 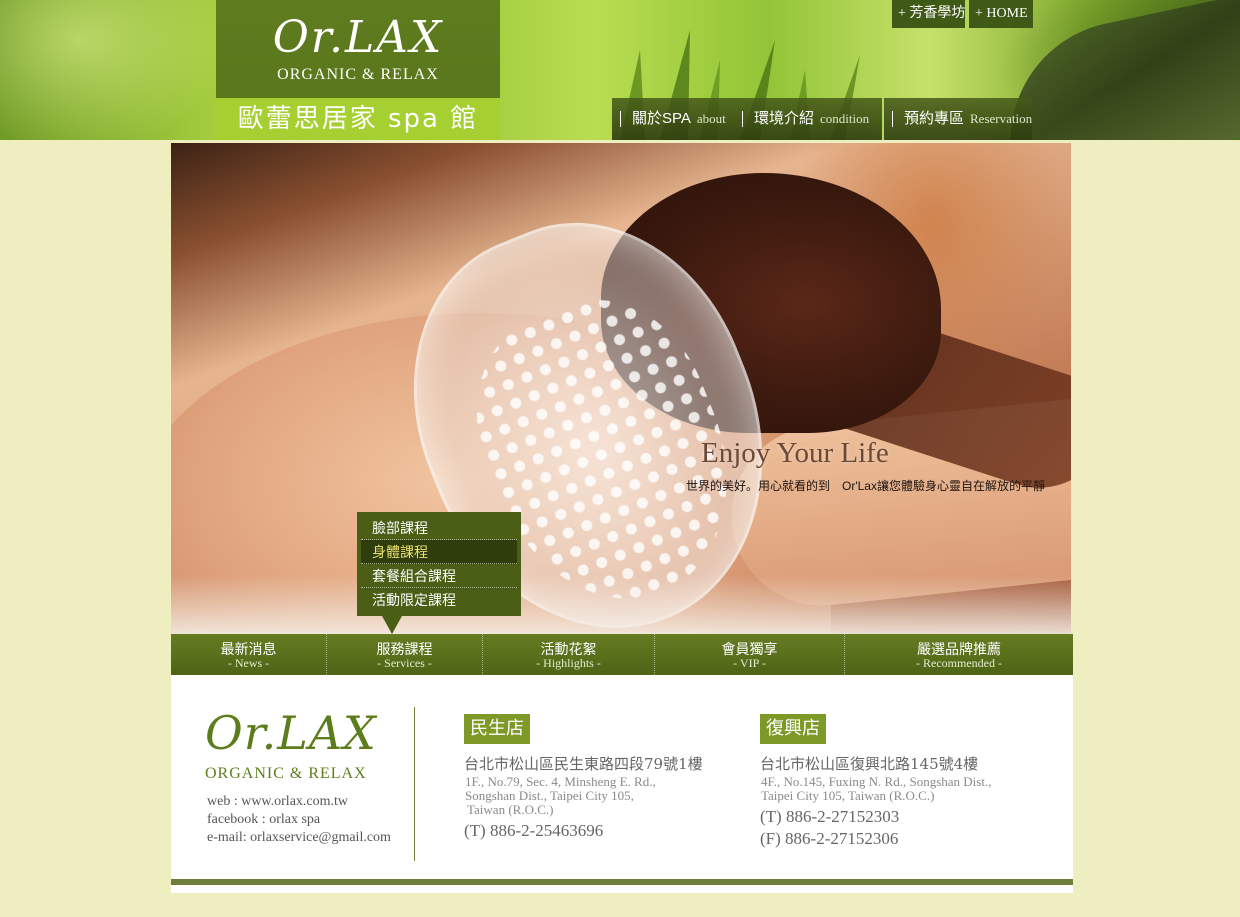 I want to click on nav-about: 關於SPA about, so click(x=673, y=119).